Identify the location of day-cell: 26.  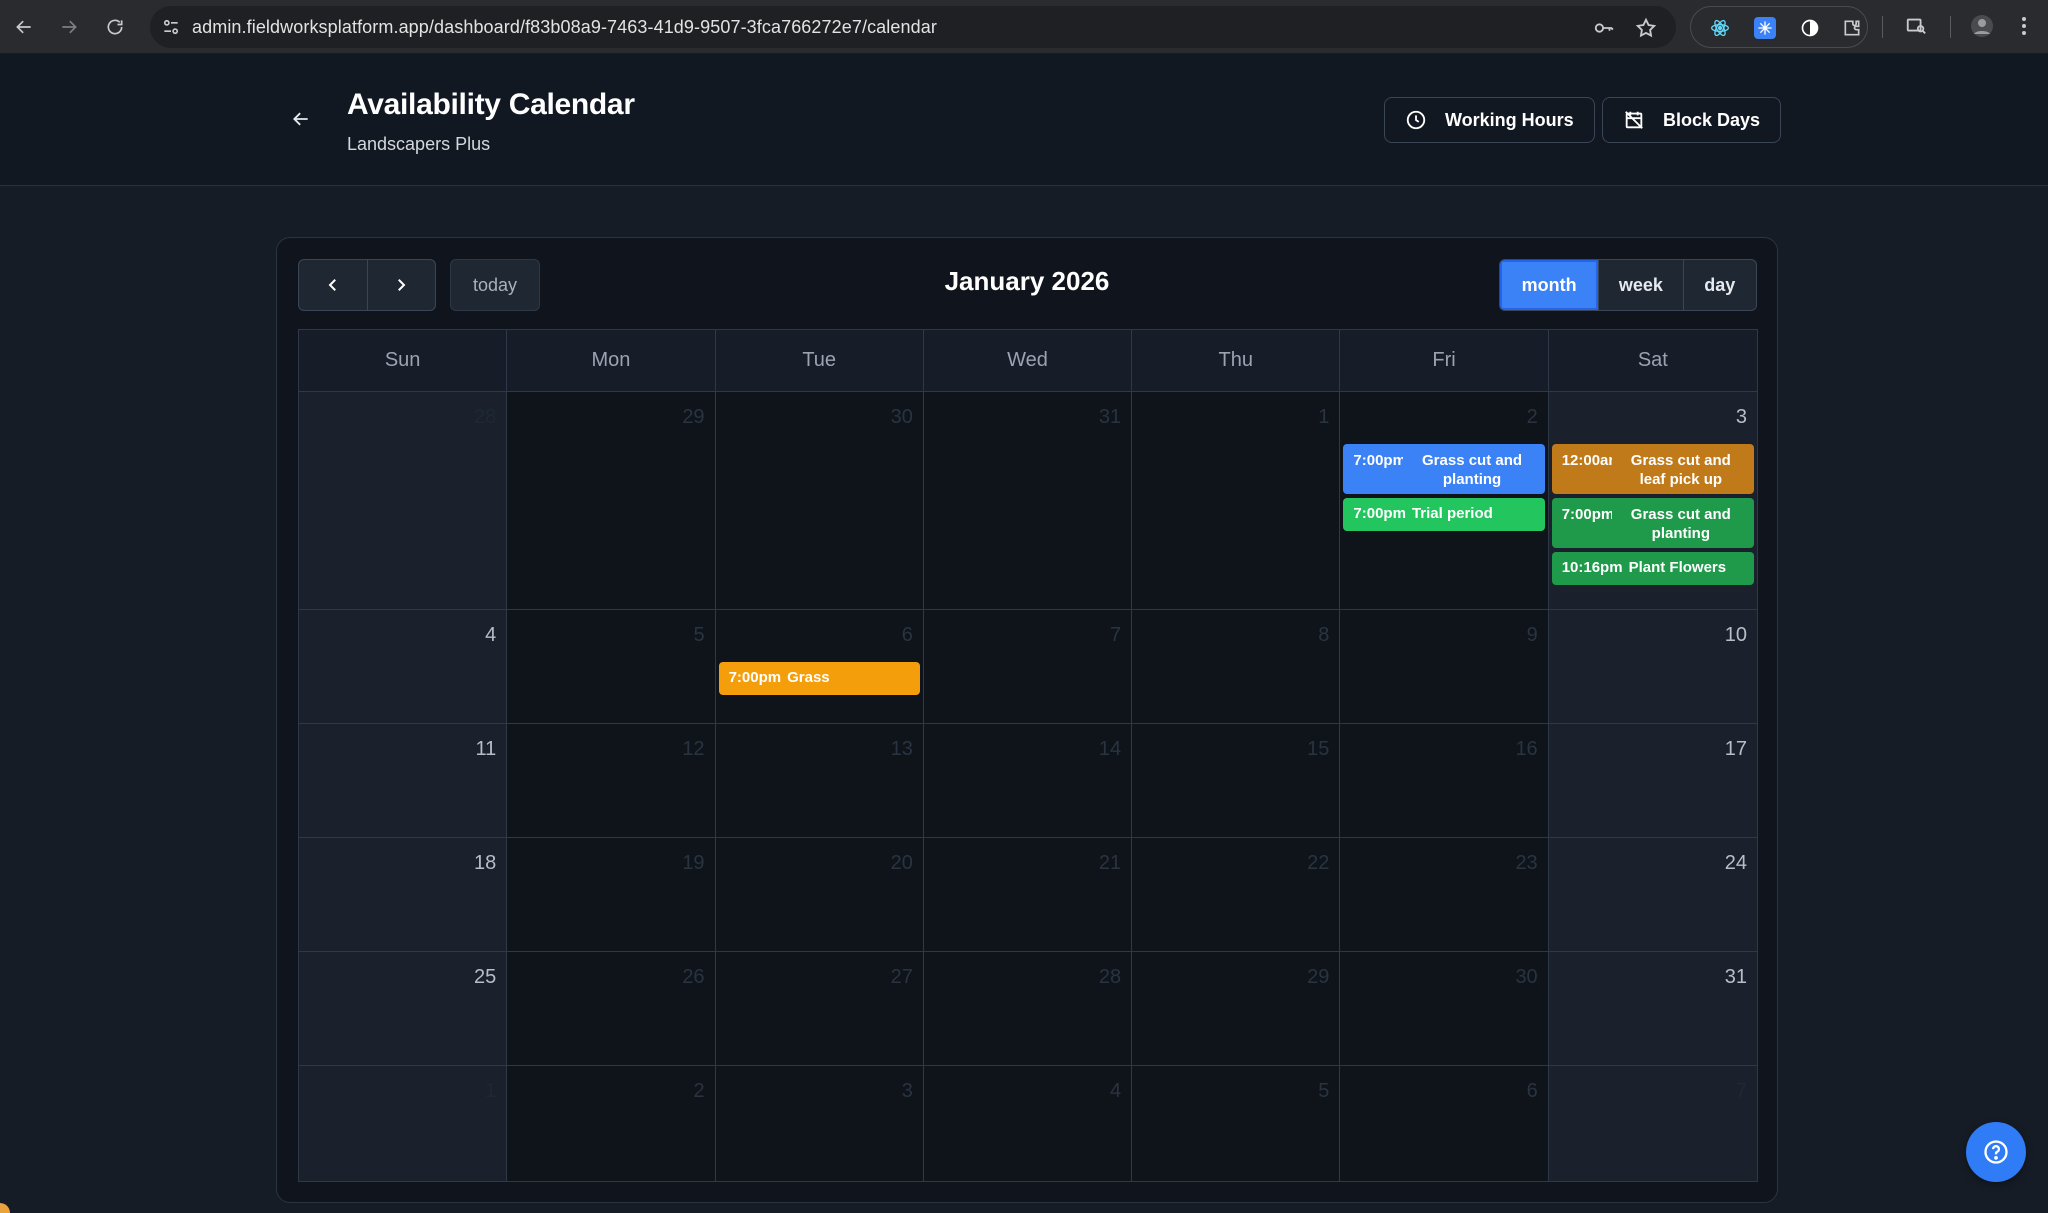
(611, 1008).